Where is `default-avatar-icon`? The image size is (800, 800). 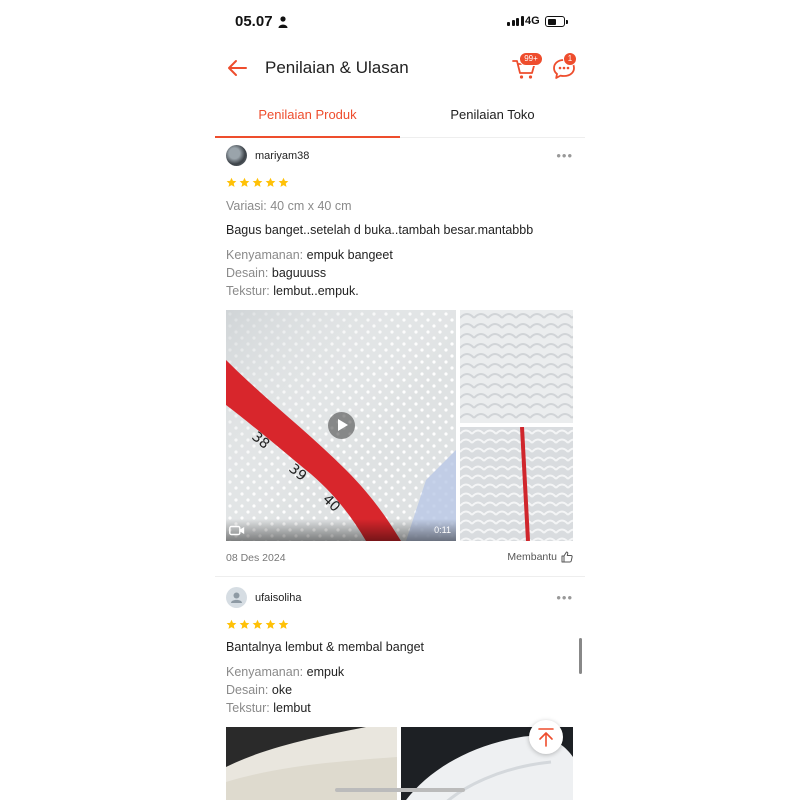 default-avatar-icon is located at coordinates (236, 597).